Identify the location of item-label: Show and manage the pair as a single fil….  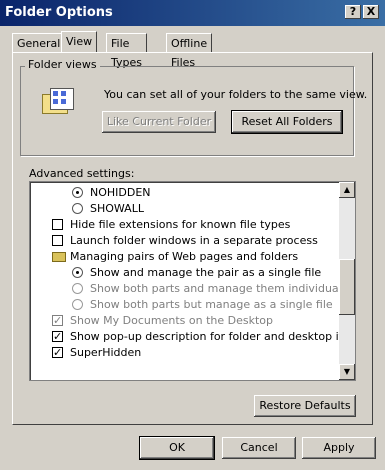
(206, 272).